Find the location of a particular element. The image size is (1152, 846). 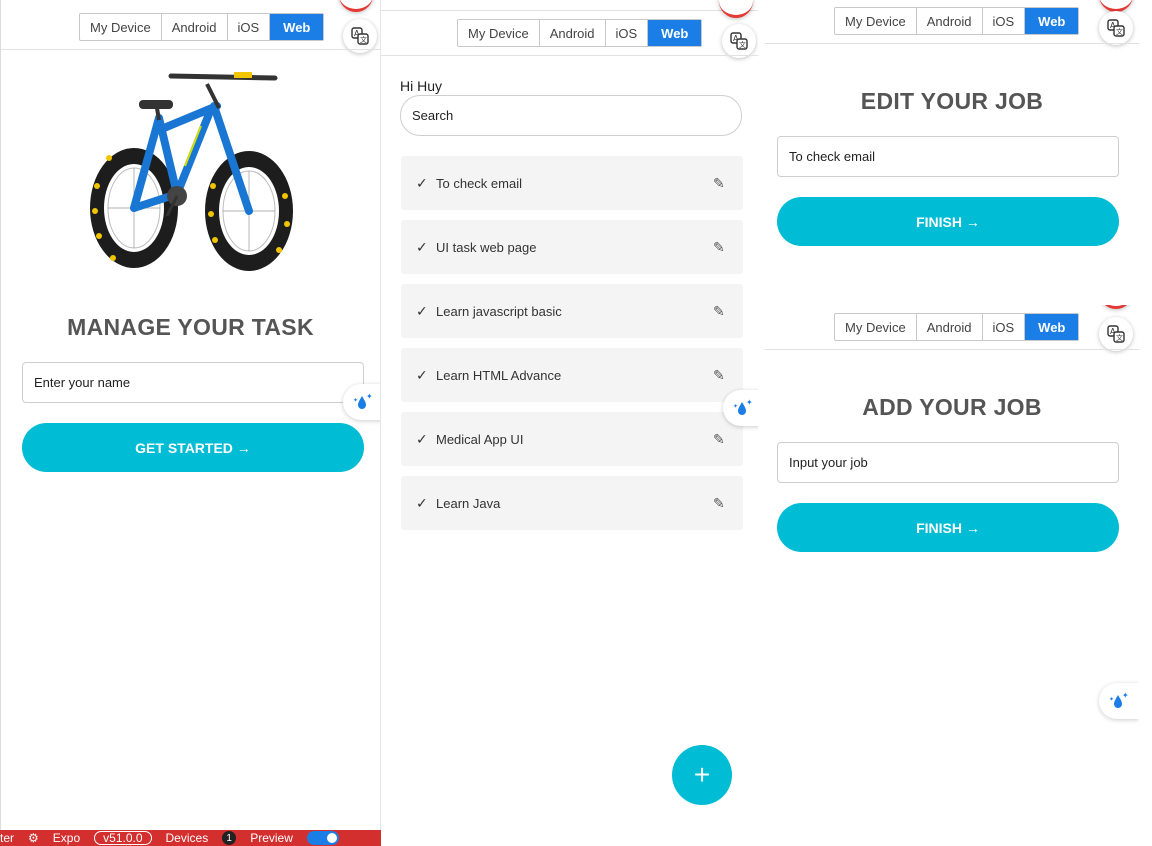

gear-icon: ⚙ is located at coordinates (33, 838).